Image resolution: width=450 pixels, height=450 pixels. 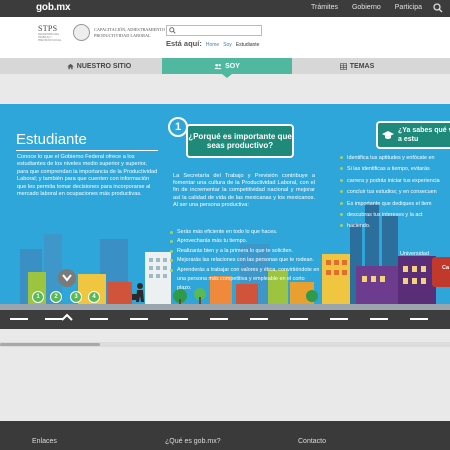 What do you see at coordinates (81, 32) in the screenshot?
I see `mexico-seal-icon` at bounding box center [81, 32].